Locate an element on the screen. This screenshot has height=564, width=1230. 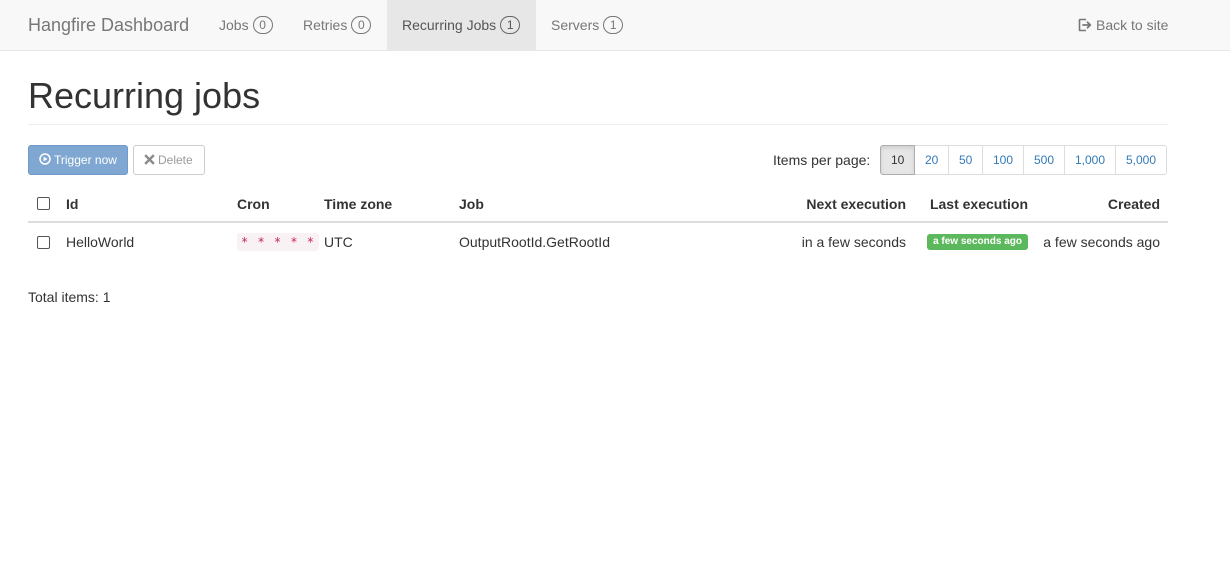
column-header-next-execution: Next execution is located at coordinates (856, 203).